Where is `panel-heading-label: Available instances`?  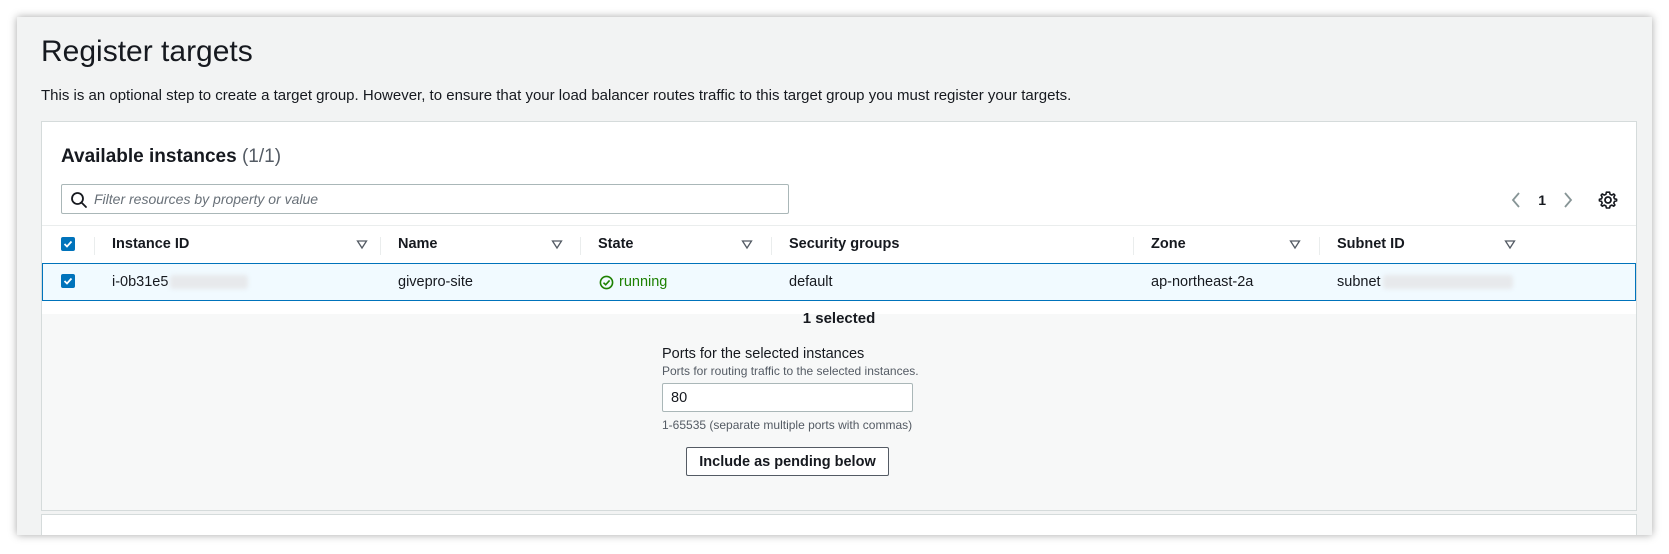 panel-heading-label: Available instances is located at coordinates (149, 156).